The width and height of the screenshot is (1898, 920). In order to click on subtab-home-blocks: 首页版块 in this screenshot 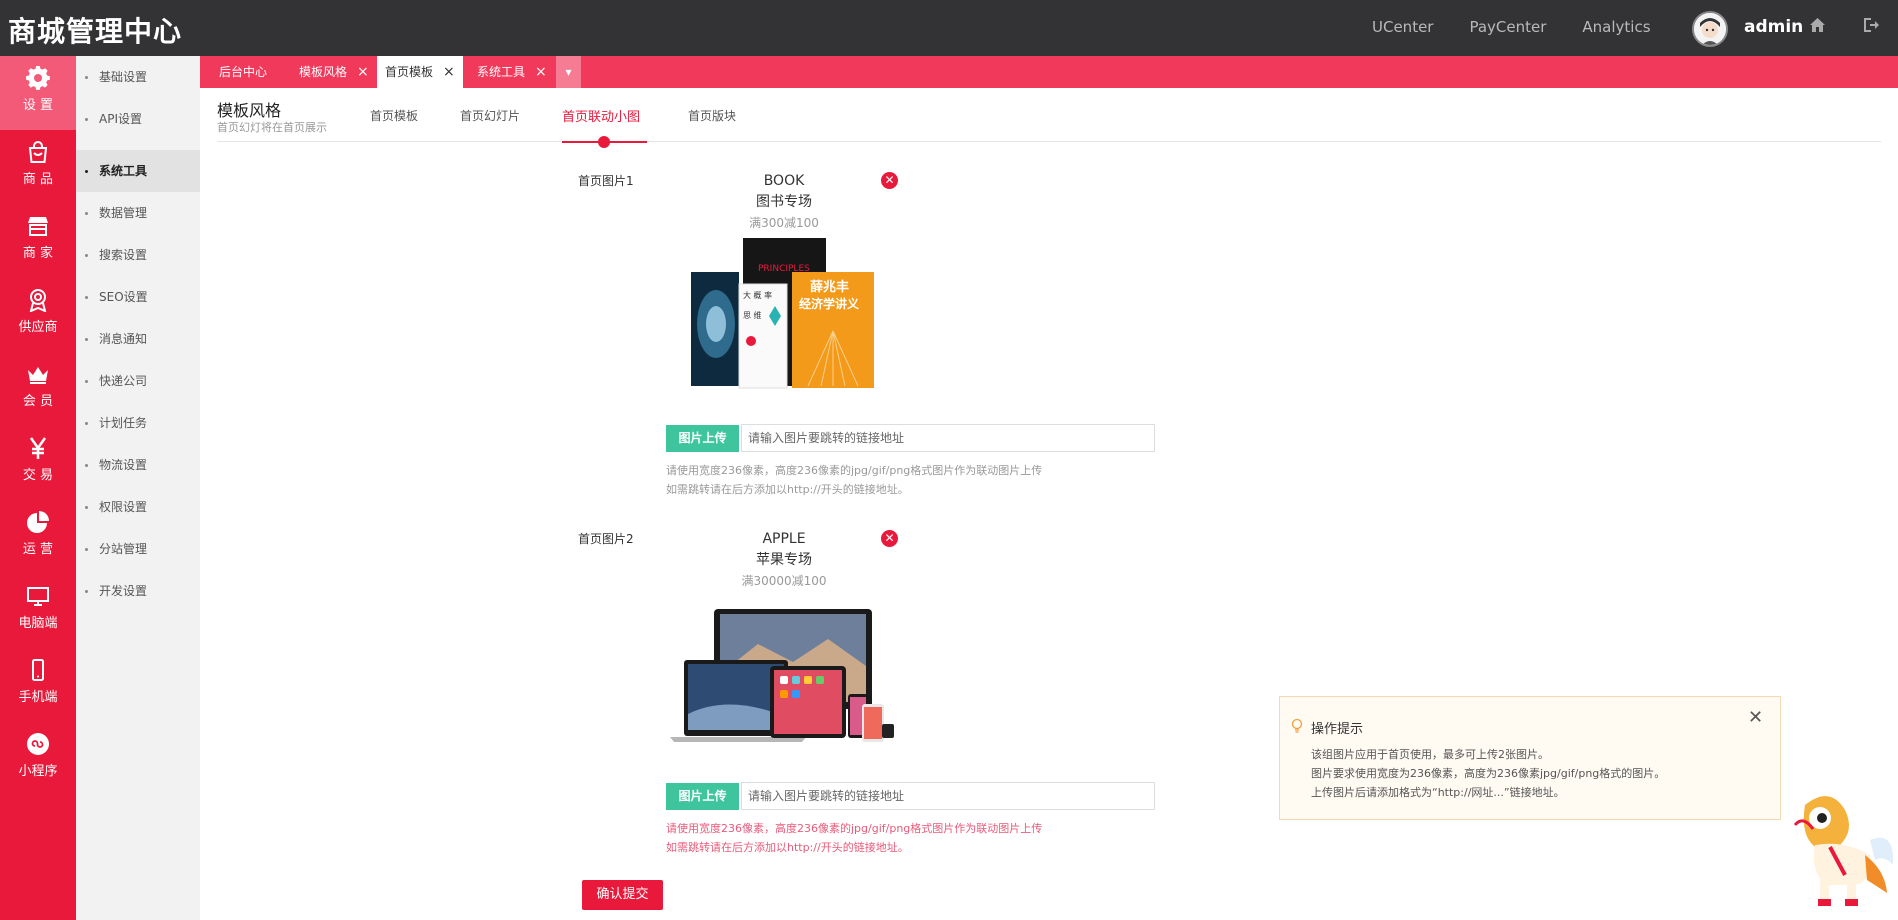, I will do `click(712, 115)`.